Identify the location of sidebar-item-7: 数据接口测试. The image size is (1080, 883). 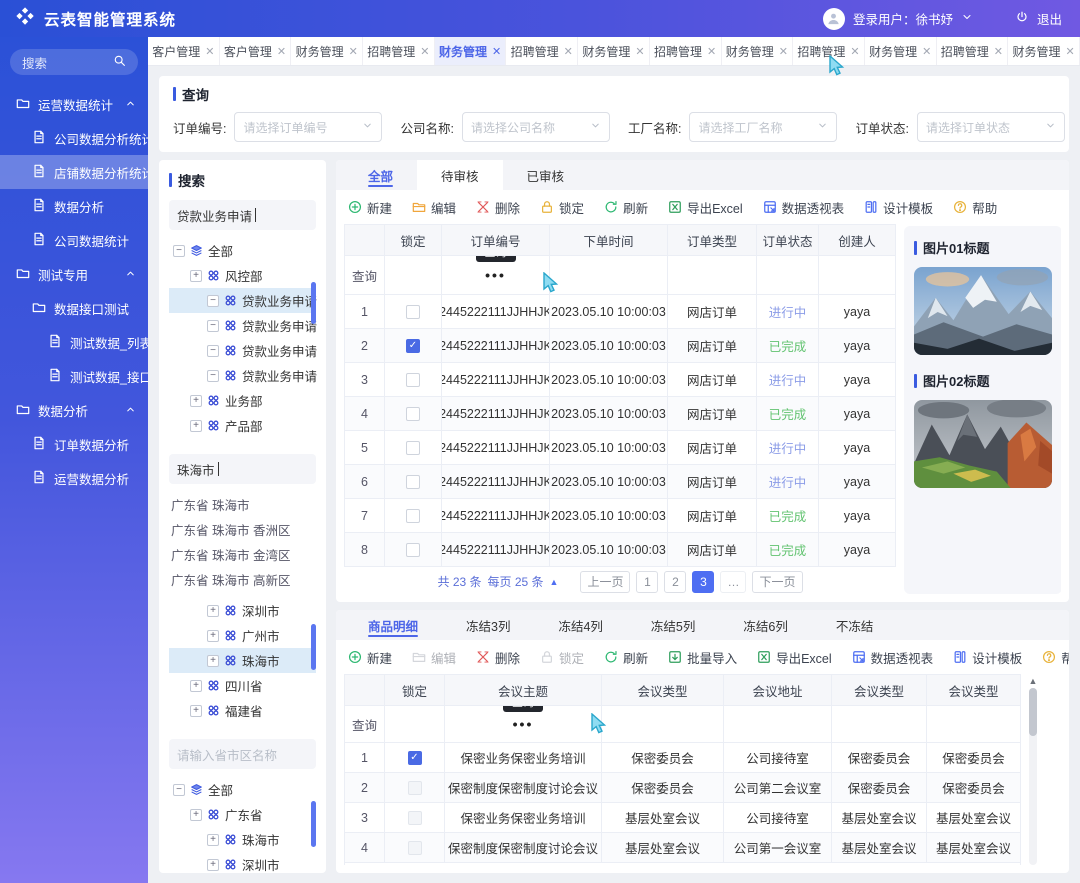
(74, 308).